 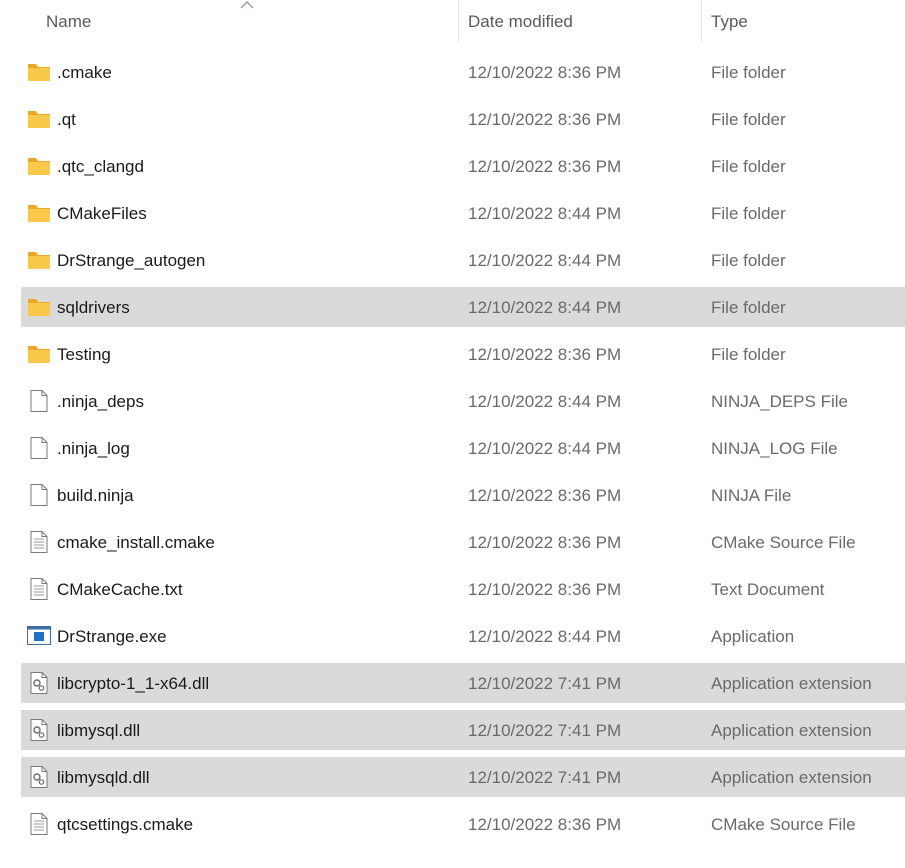 What do you see at coordinates (68, 21) in the screenshot?
I see `column-header-name: Name` at bounding box center [68, 21].